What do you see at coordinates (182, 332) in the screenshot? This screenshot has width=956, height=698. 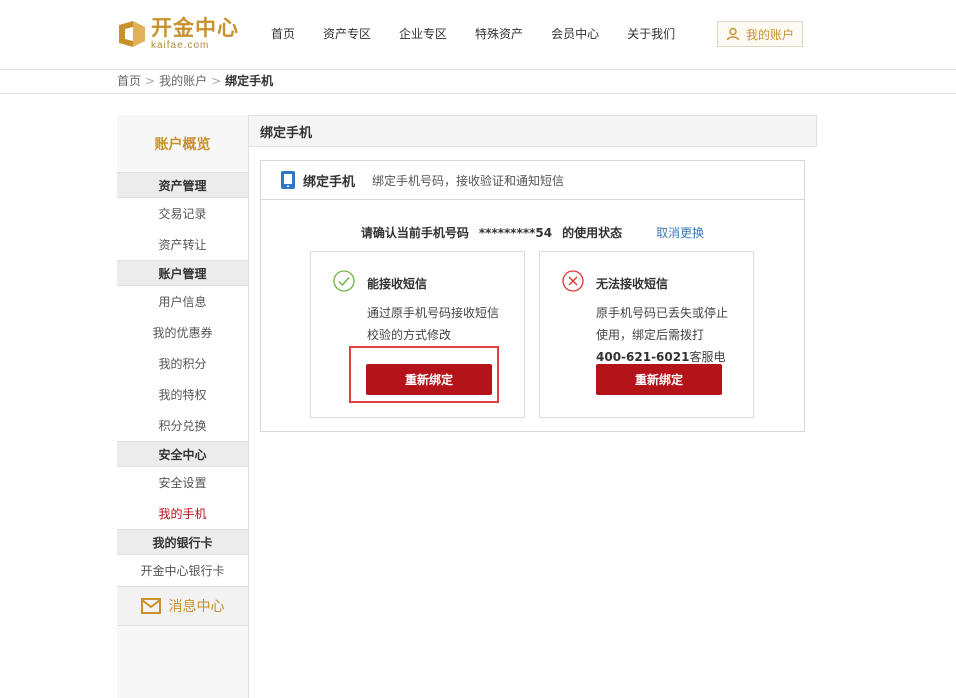 I see `sidebar-item-coupons: 我的优惠券` at bounding box center [182, 332].